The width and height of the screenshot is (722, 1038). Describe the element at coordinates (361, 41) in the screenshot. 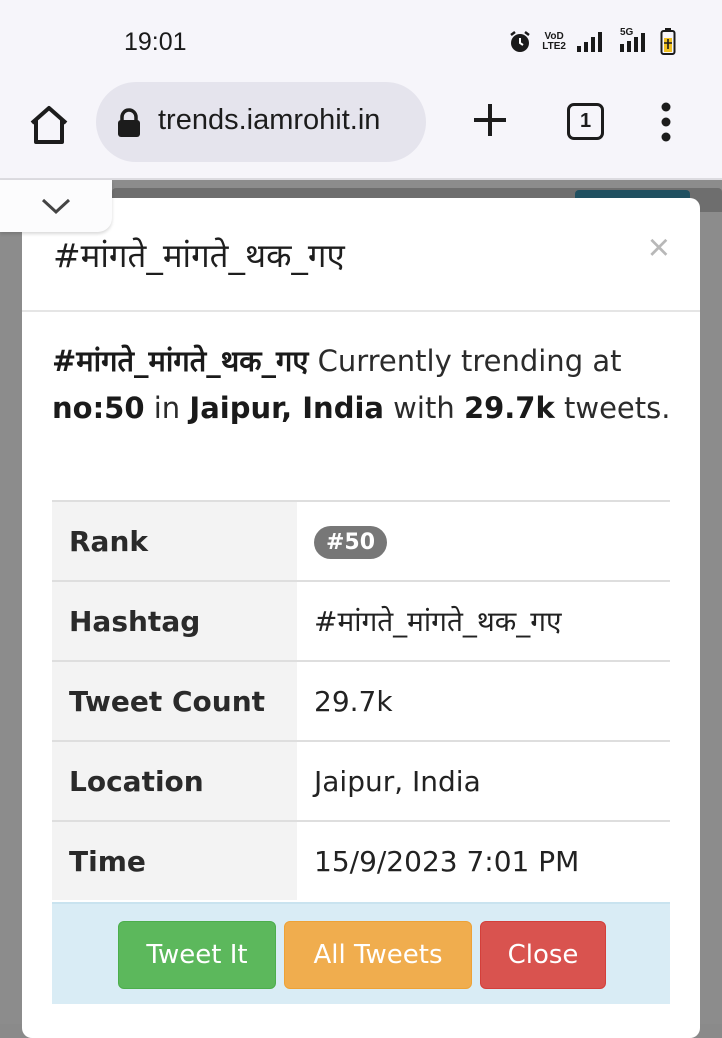

I see `status-bar: 19:01 VoD LTE2 5G` at that location.